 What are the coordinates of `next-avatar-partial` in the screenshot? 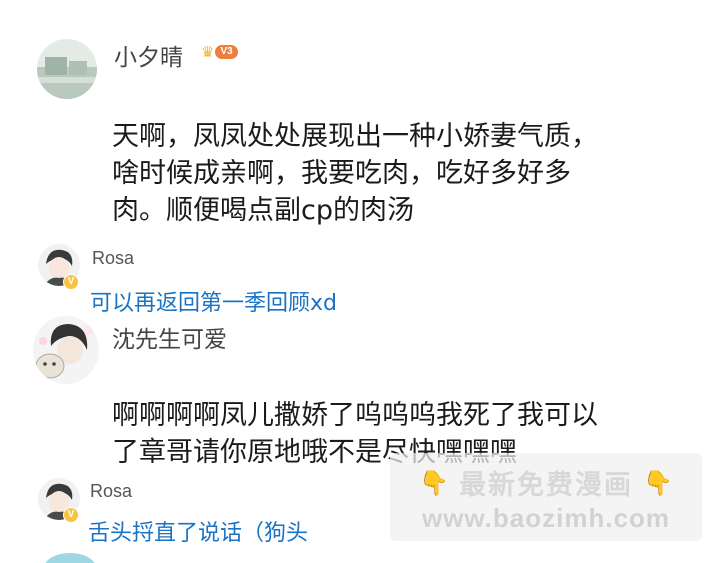 It's located at (70, 558).